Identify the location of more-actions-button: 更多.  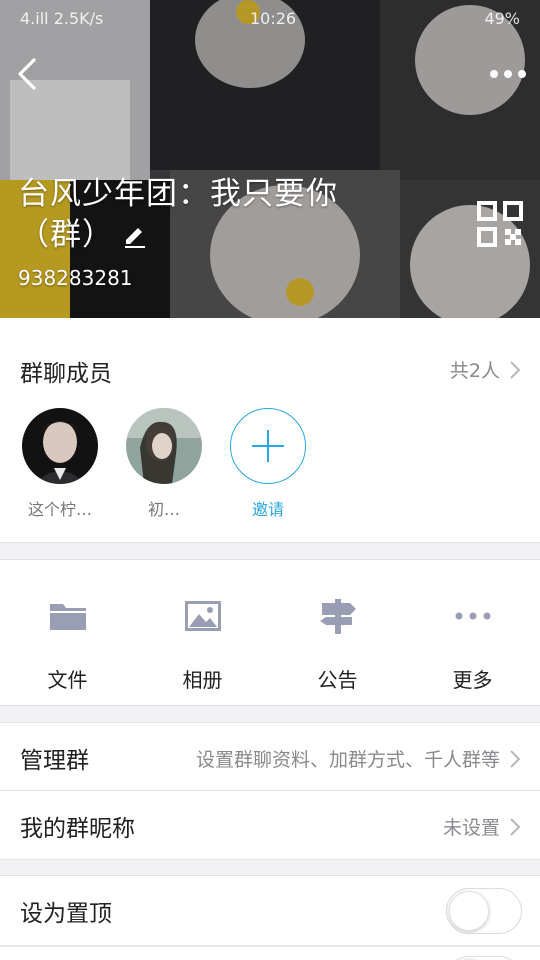
(472, 633).